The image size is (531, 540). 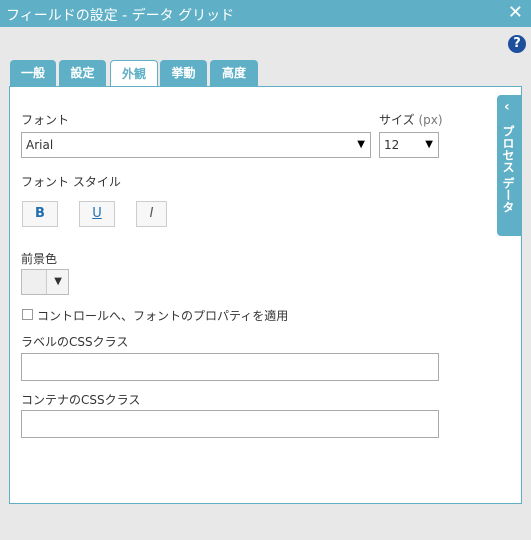 What do you see at coordinates (33, 73) in the screenshot?
I see `tab-general: 一般` at bounding box center [33, 73].